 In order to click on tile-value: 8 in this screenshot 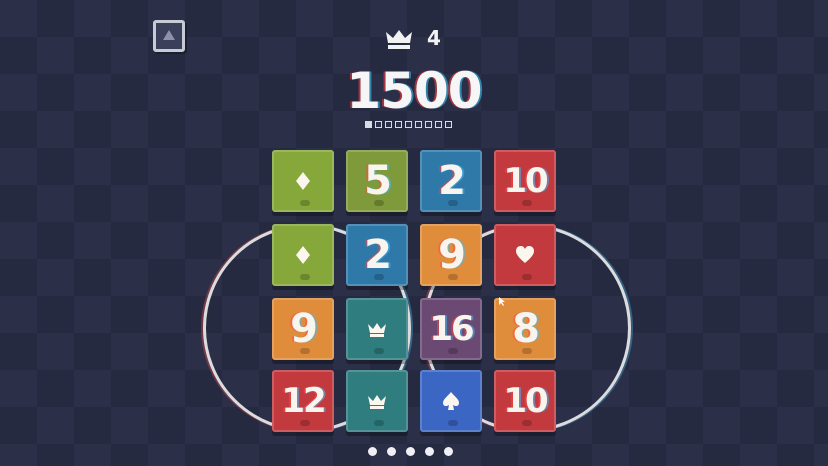, I will do `click(526, 329)`.